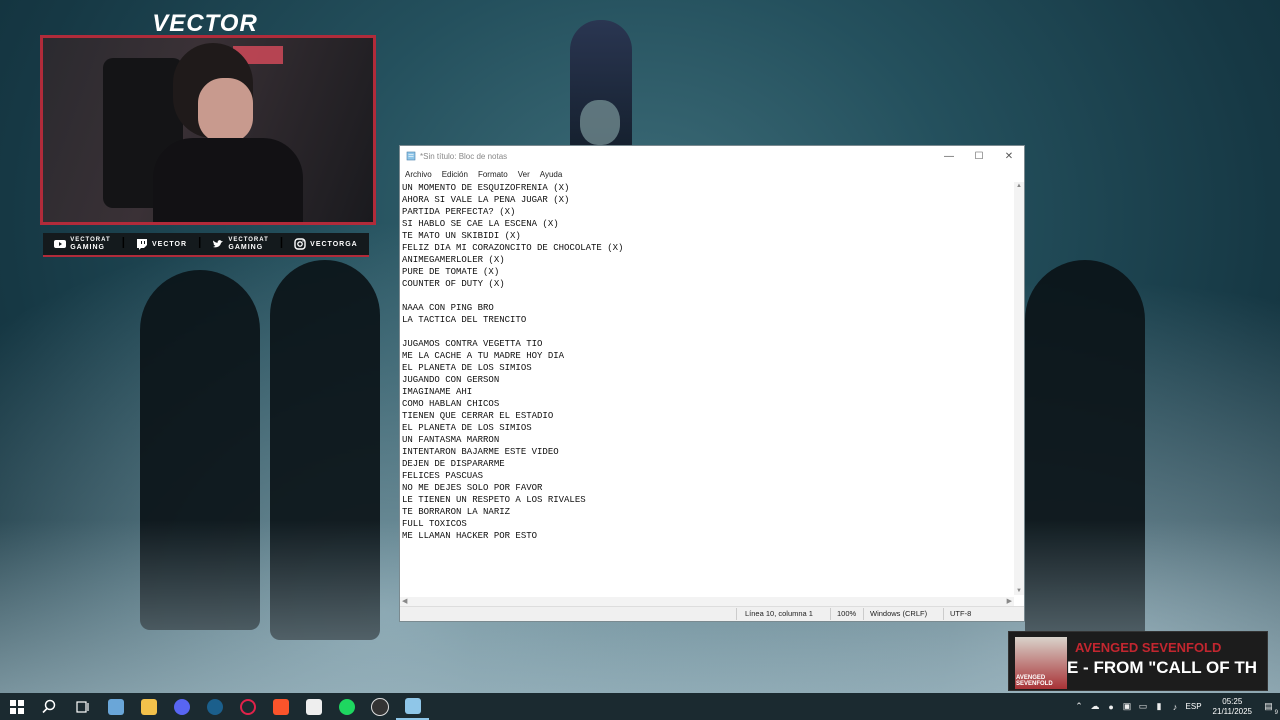 Image resolution: width=1280 pixels, height=720 pixels. Describe the element at coordinates (1034, 684) in the screenshot. I see `album-art-text-2: SEVENFOLD` at that location.